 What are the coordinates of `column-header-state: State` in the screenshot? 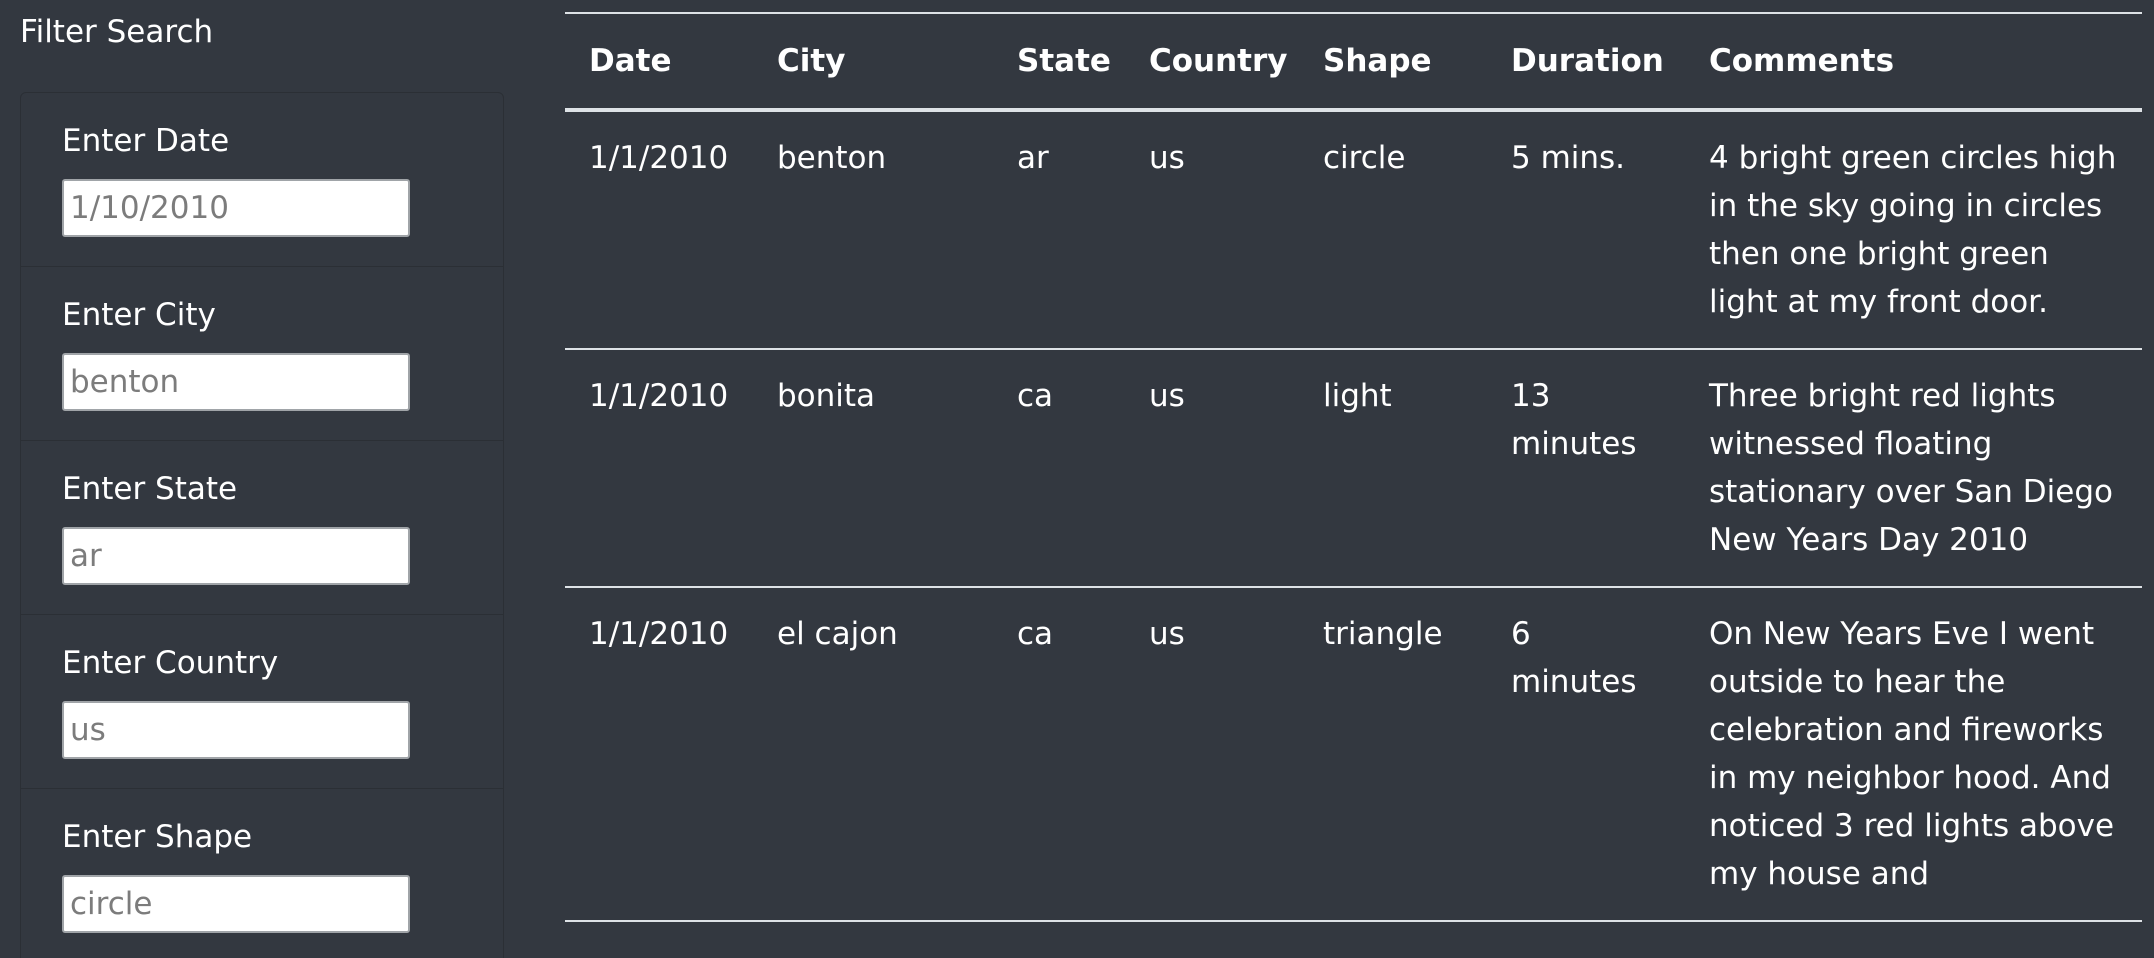 It's located at (1059, 62).